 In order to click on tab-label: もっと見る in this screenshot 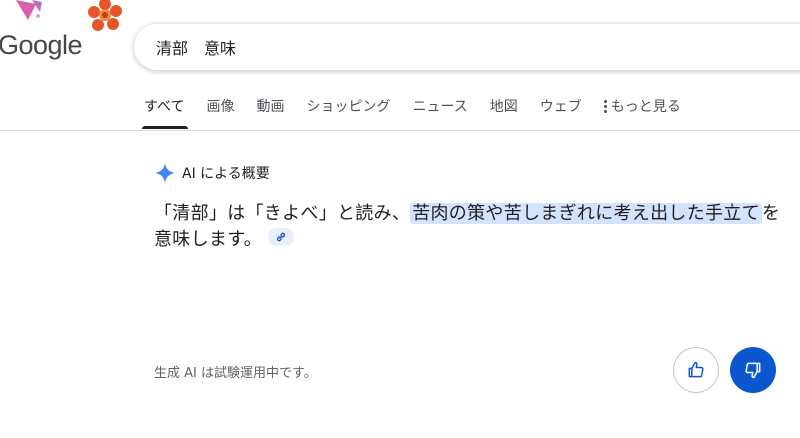, I will do `click(645, 107)`.